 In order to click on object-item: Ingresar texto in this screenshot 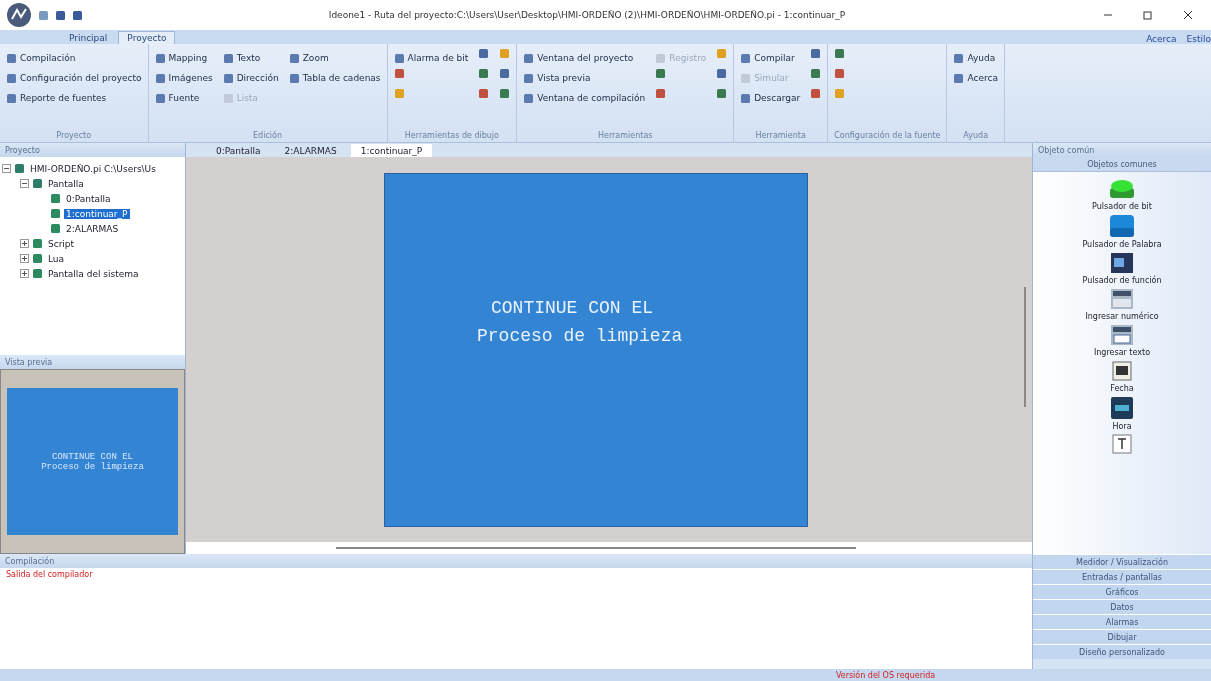, I will do `click(1122, 340)`.